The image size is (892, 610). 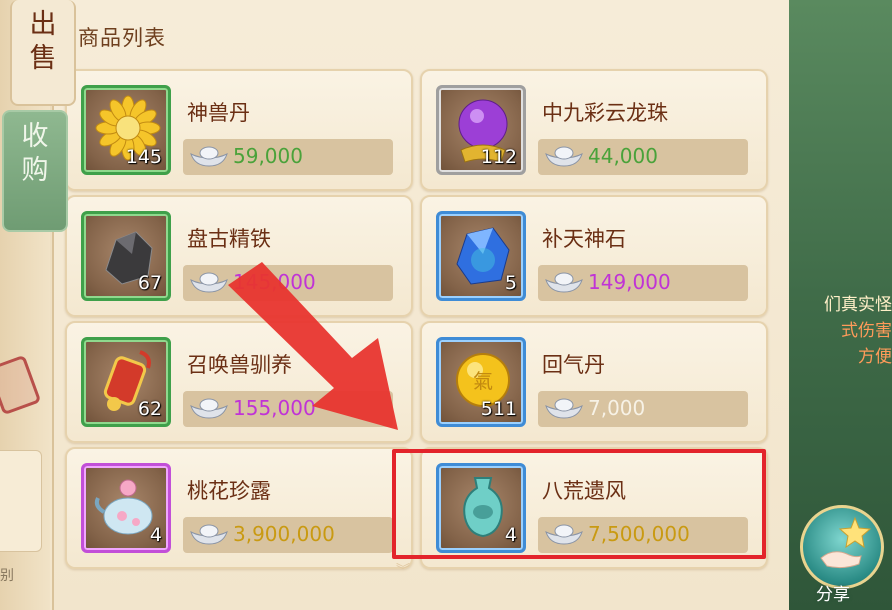 What do you see at coordinates (579, 504) in the screenshot?
I see `highlight-box` at bounding box center [579, 504].